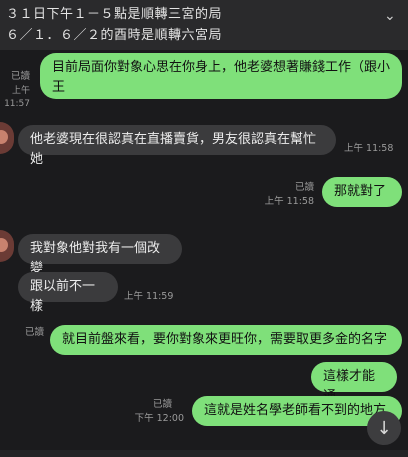 This screenshot has width=408, height=457. Describe the element at coordinates (149, 296) in the screenshot. I see `message-time: 上午 11:59` at that location.